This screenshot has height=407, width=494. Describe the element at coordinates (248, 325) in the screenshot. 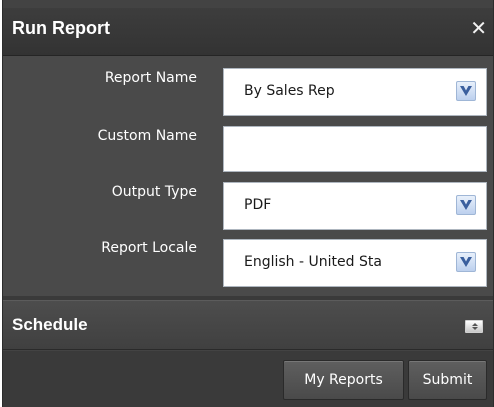

I see `schedule-section-header: Schedule` at that location.